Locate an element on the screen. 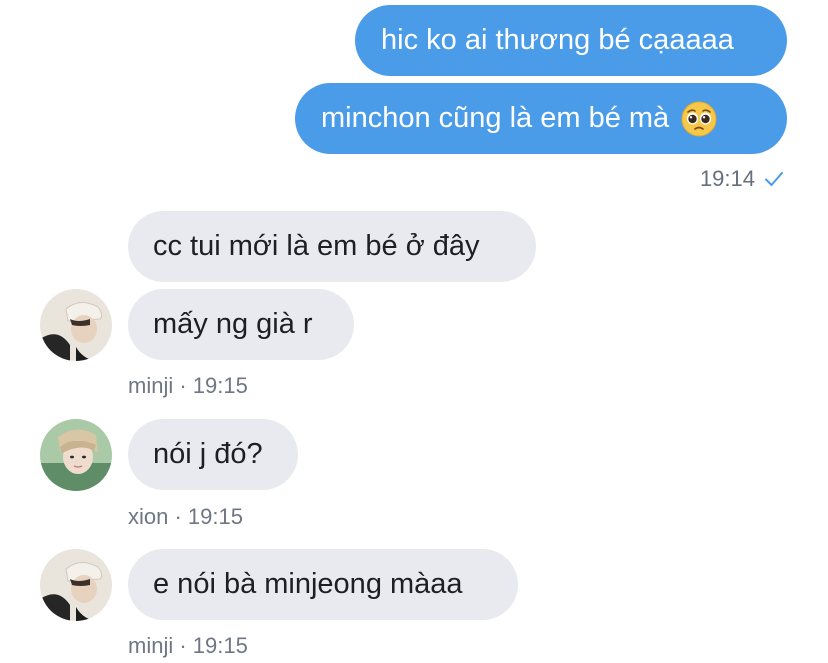  checkmark-icon is located at coordinates (774, 179).